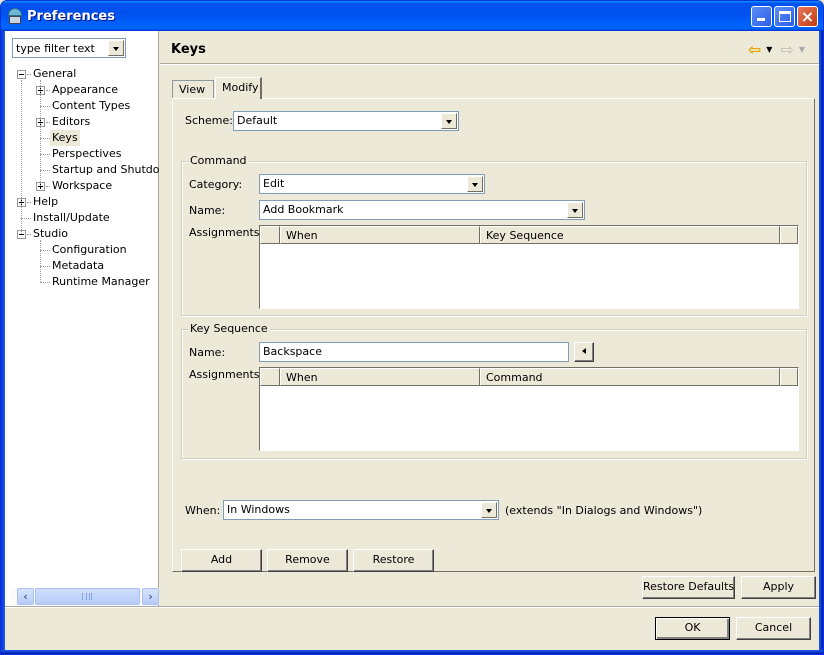 The height and width of the screenshot is (655, 824). I want to click on column-header-command: Command, so click(630, 377).